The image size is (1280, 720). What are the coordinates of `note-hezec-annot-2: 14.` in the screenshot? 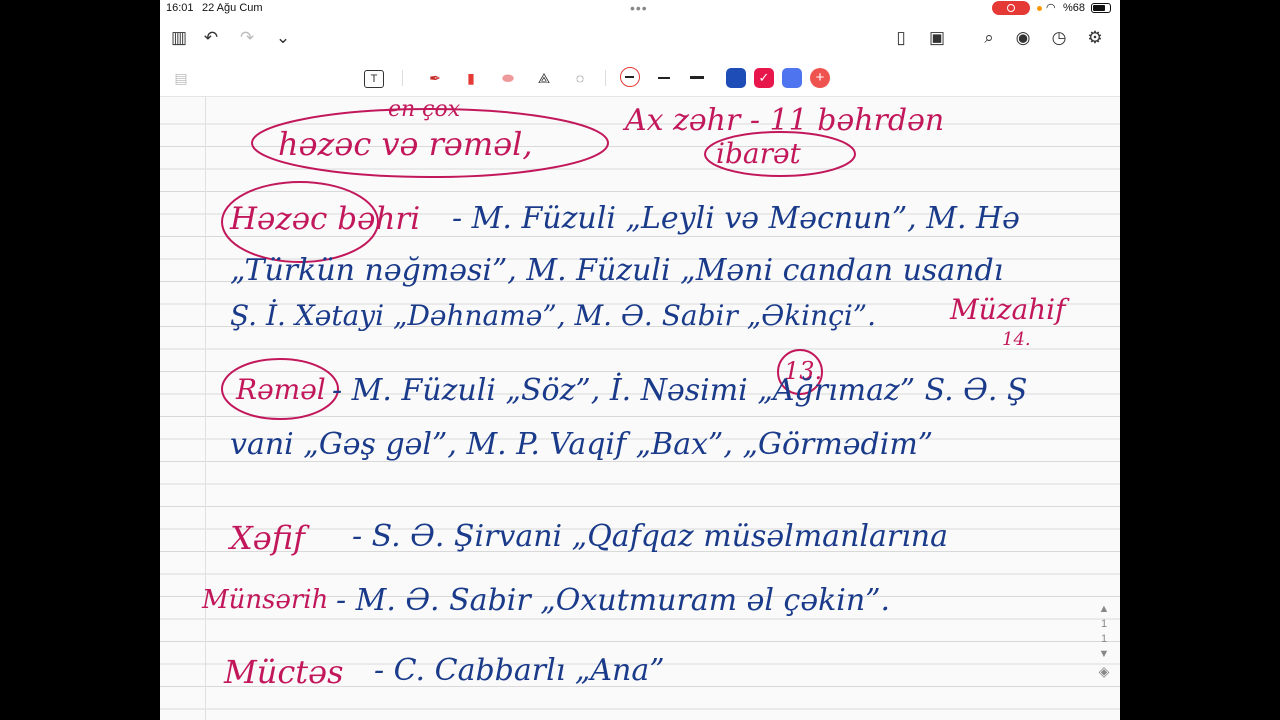 It's located at (1016, 339).